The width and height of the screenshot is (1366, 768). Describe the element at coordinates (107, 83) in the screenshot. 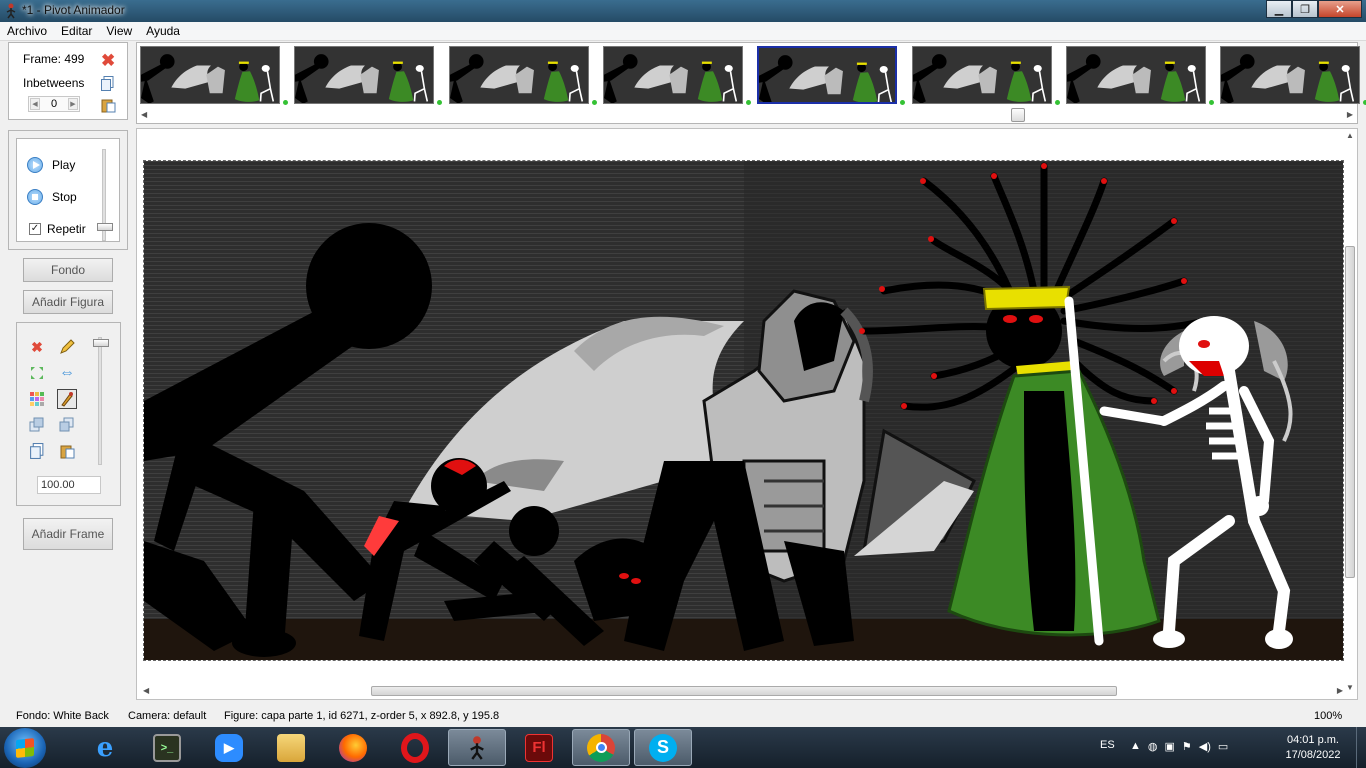

I see `copy-frame-icon` at that location.